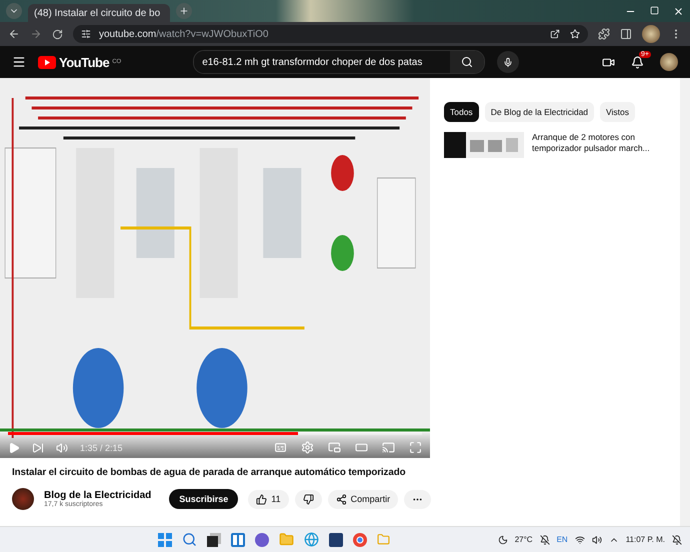 This screenshot has width=690, height=552. Describe the element at coordinates (330, 34) in the screenshot. I see `address-bar: youtube.com/watch?v=wJWObuxTiO0` at that location.